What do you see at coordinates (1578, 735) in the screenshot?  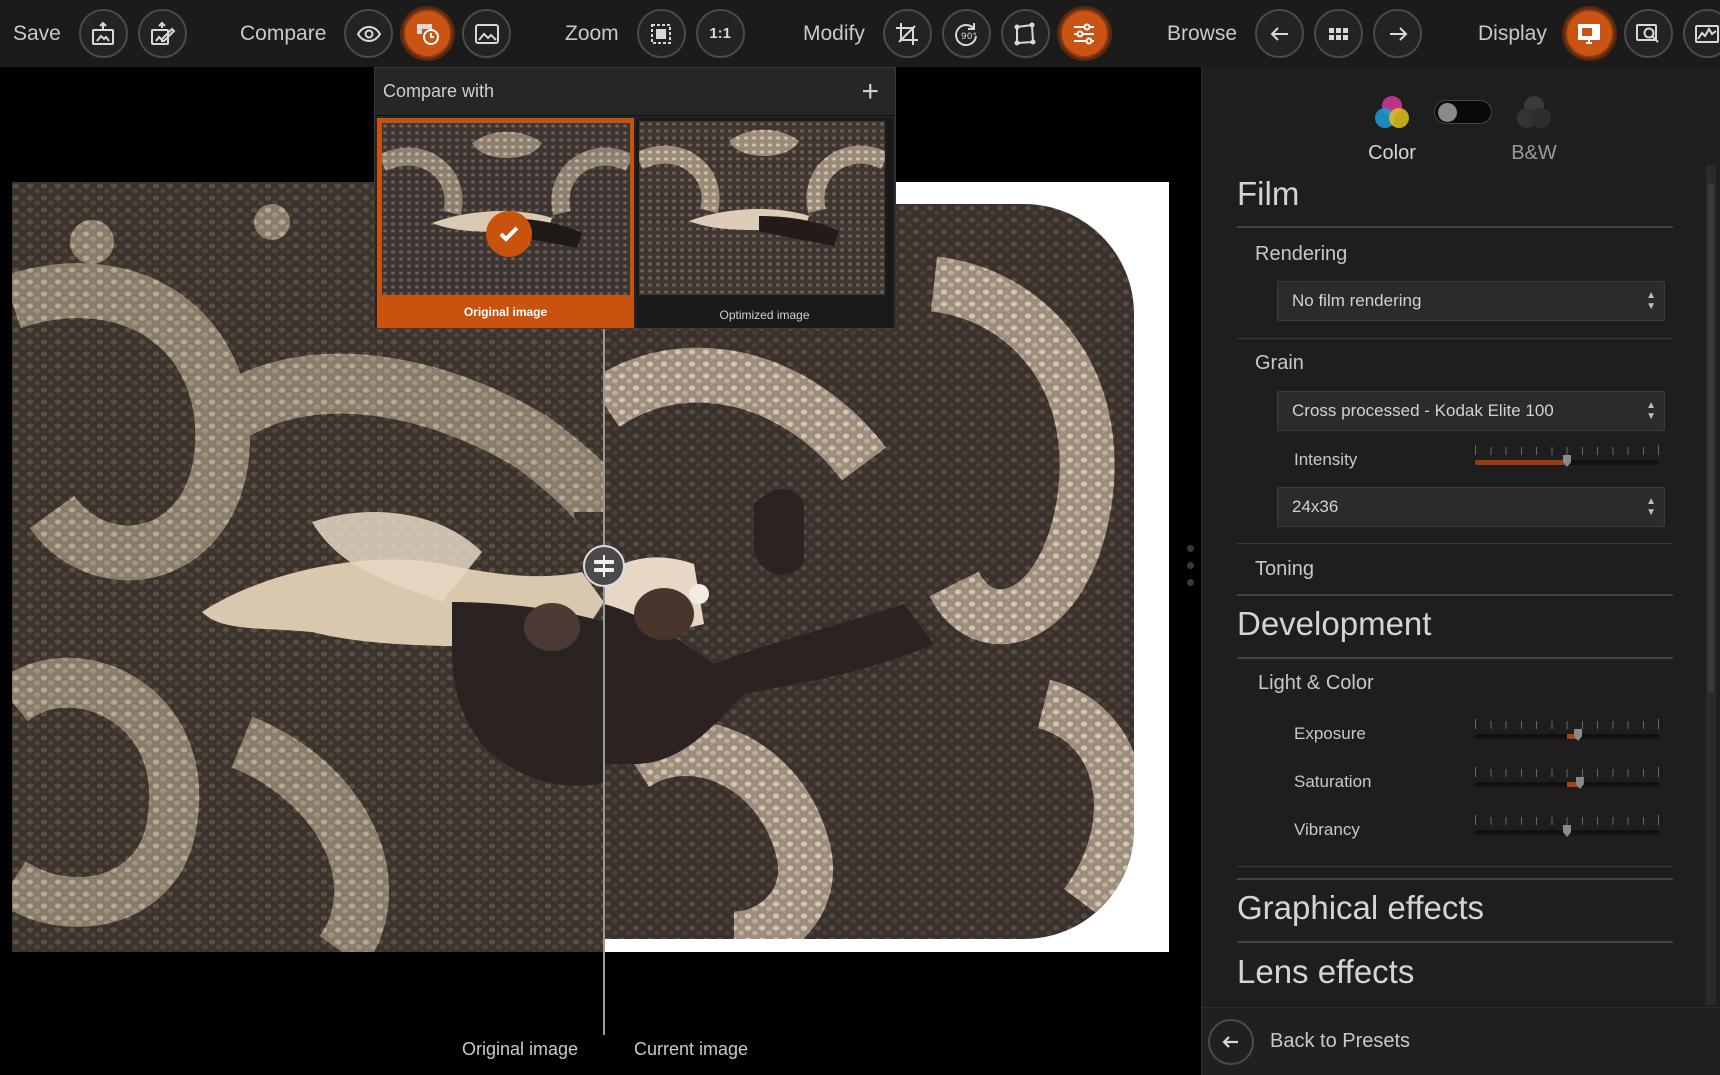 I see `exposure-slider-handle` at bounding box center [1578, 735].